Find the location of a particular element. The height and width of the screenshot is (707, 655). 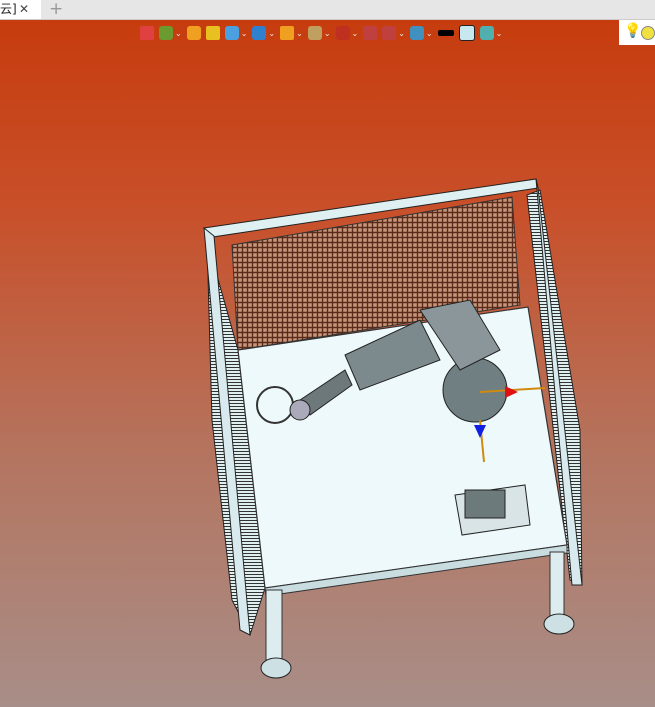

gripper-head is located at coordinates (300, 410).